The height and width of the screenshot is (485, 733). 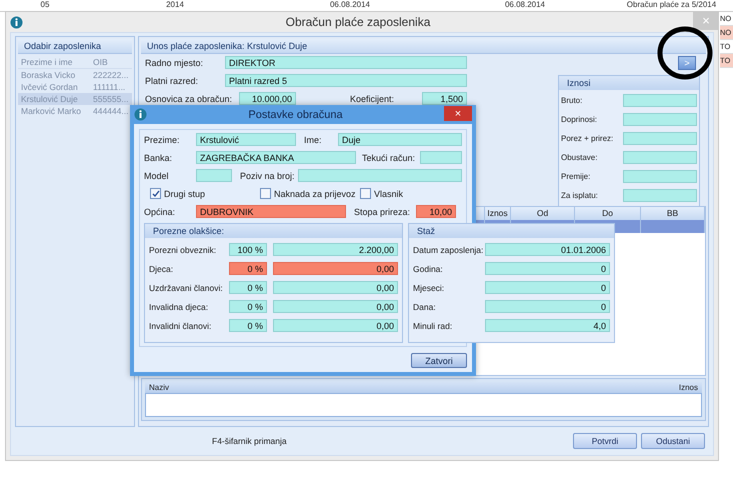 What do you see at coordinates (162, 139) in the screenshot?
I see `field-label: Prezime:` at bounding box center [162, 139].